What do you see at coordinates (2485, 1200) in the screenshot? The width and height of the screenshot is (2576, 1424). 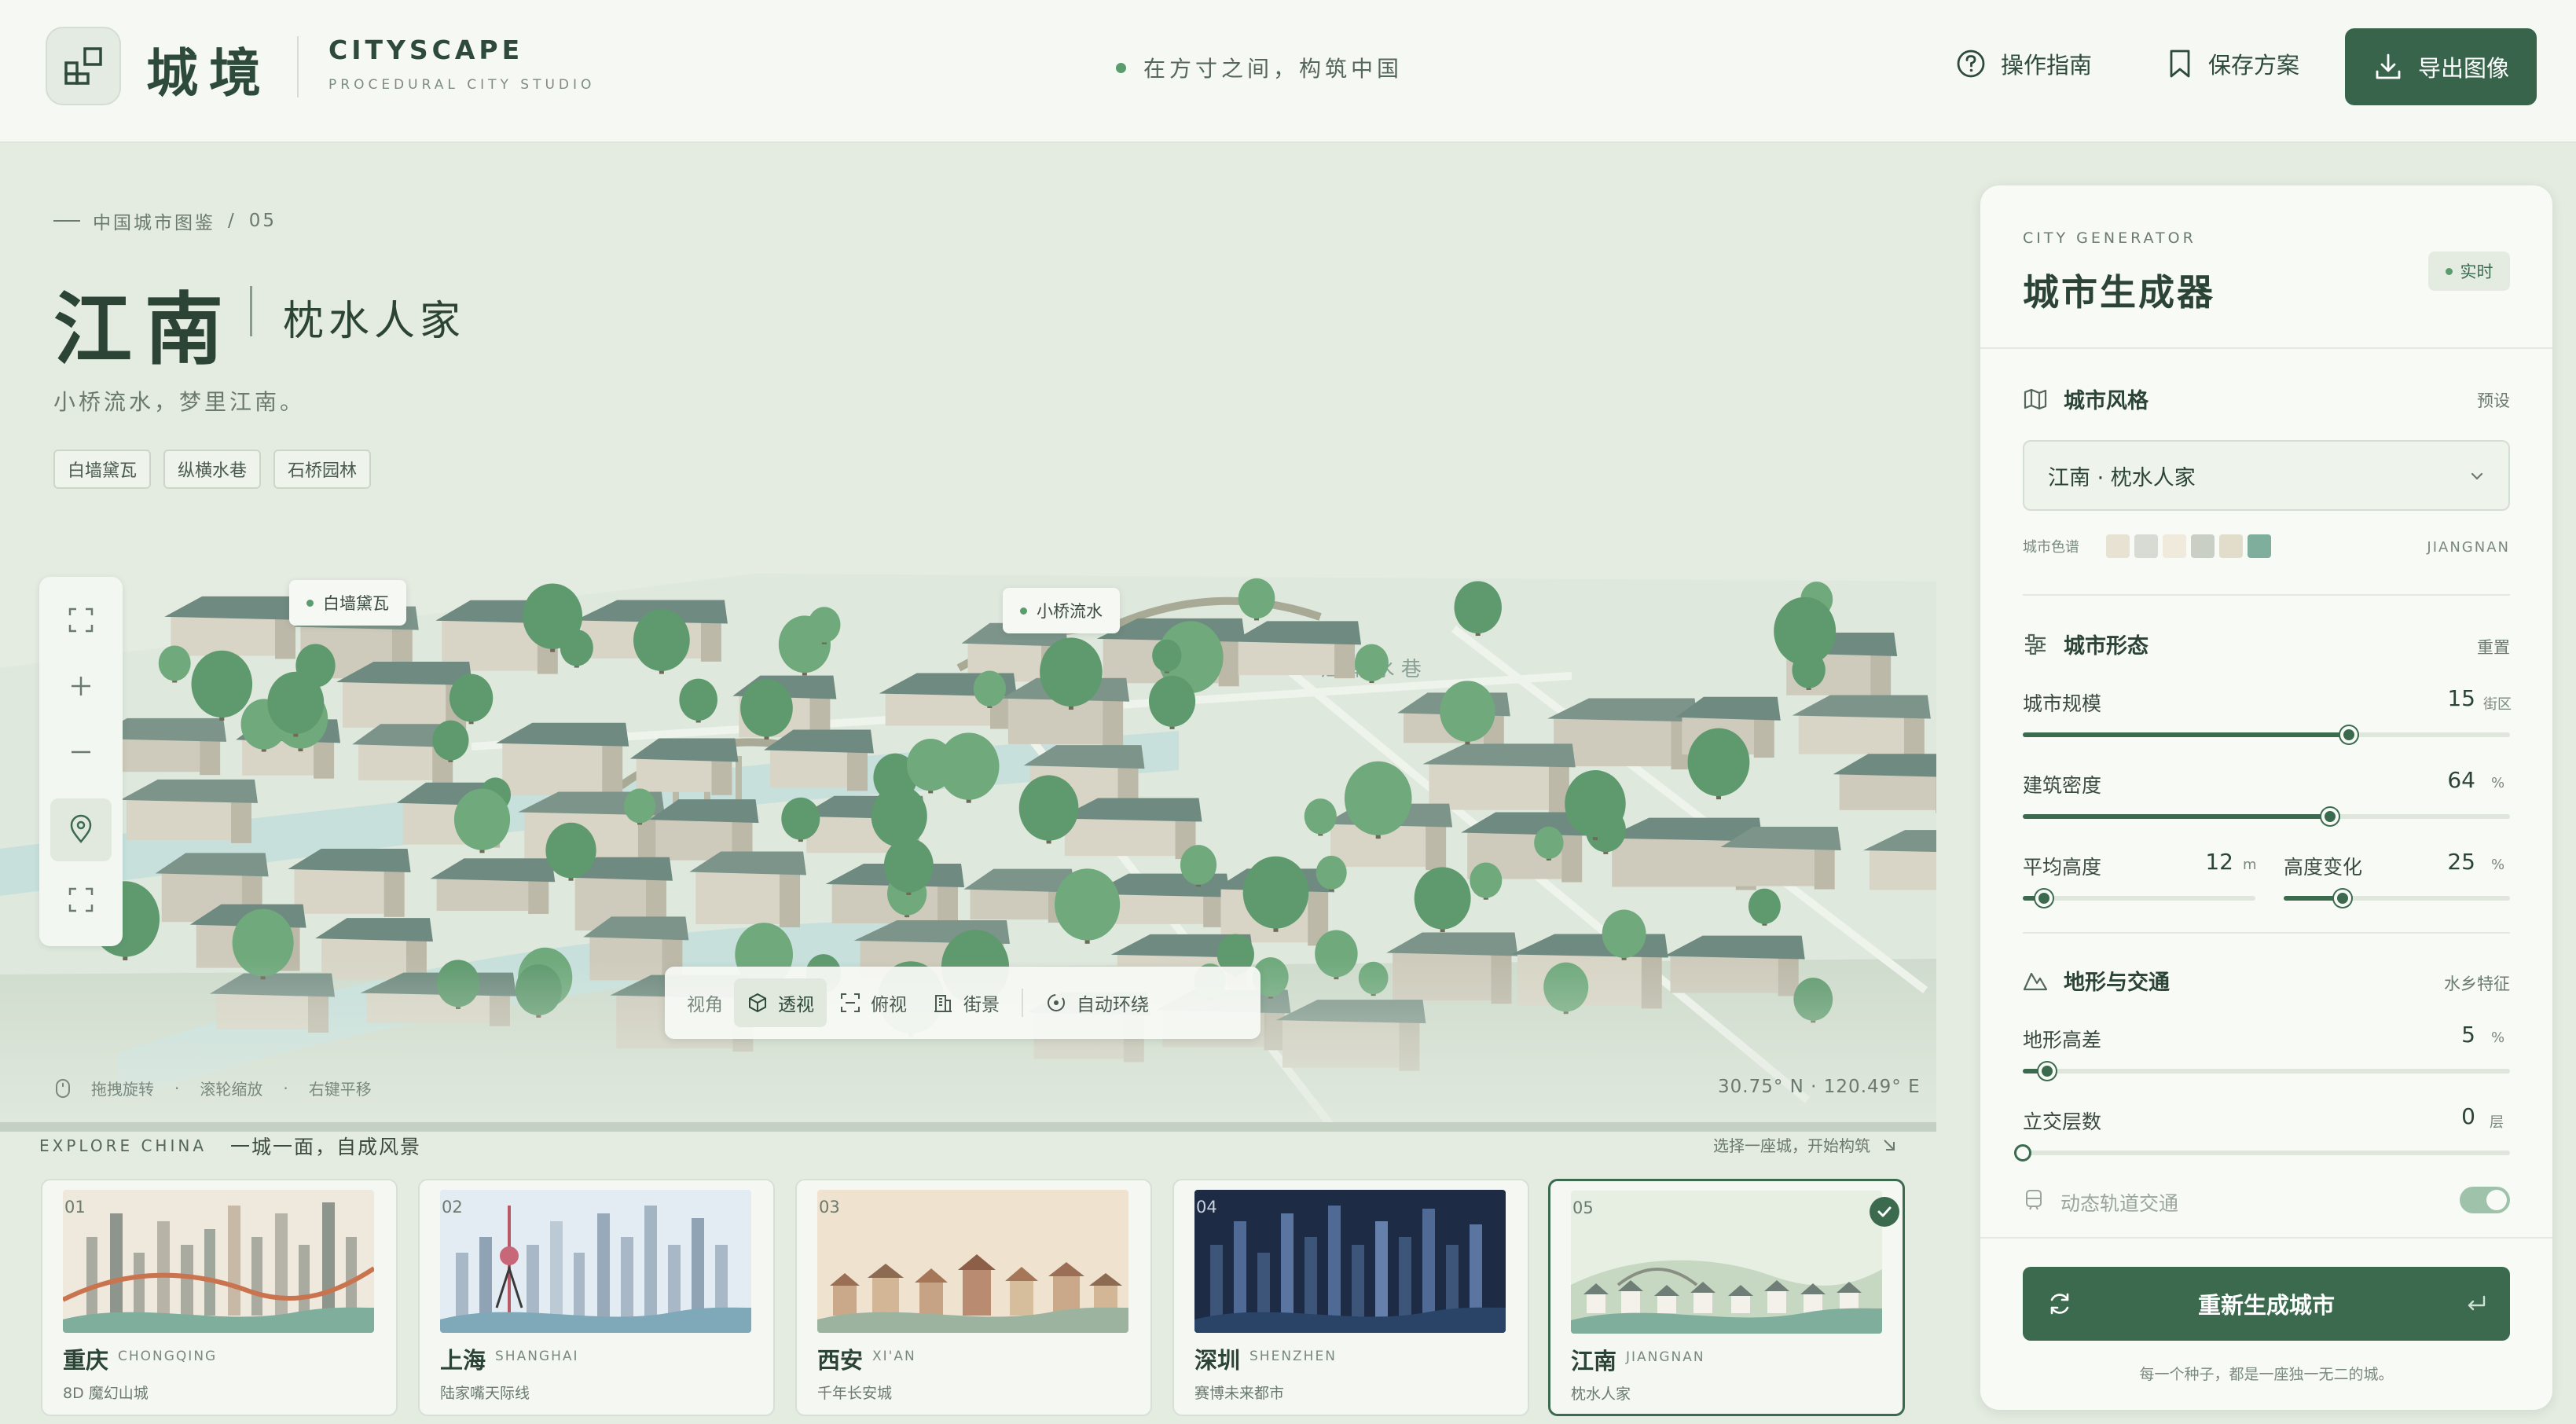 I see `transit-toggle` at bounding box center [2485, 1200].